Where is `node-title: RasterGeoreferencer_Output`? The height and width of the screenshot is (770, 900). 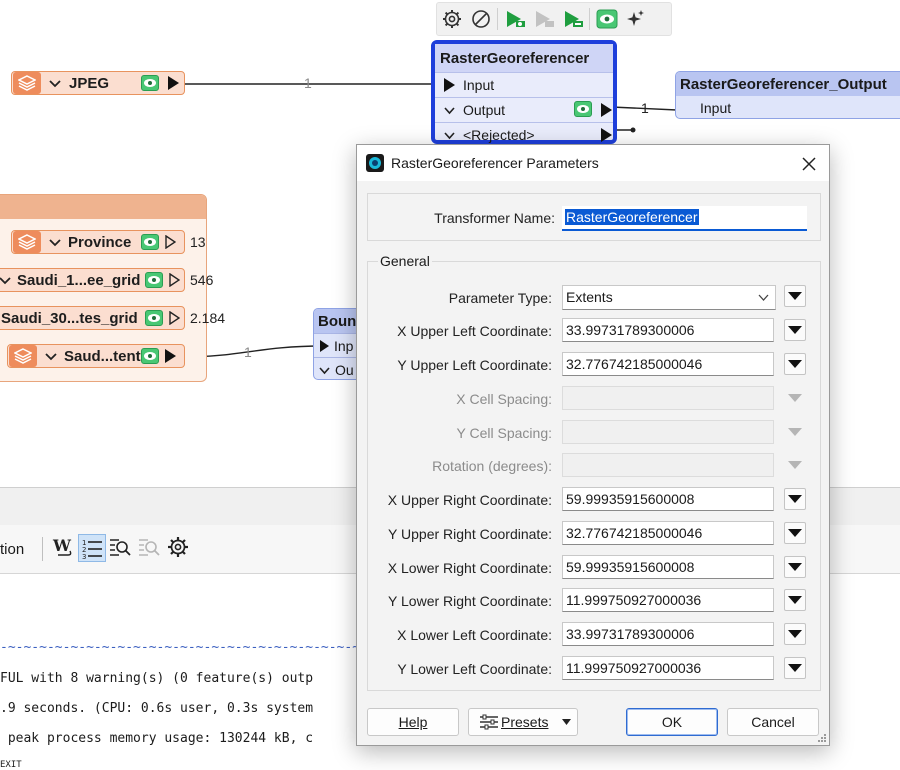
node-title: RasterGeoreferencer_Output is located at coordinates (788, 84).